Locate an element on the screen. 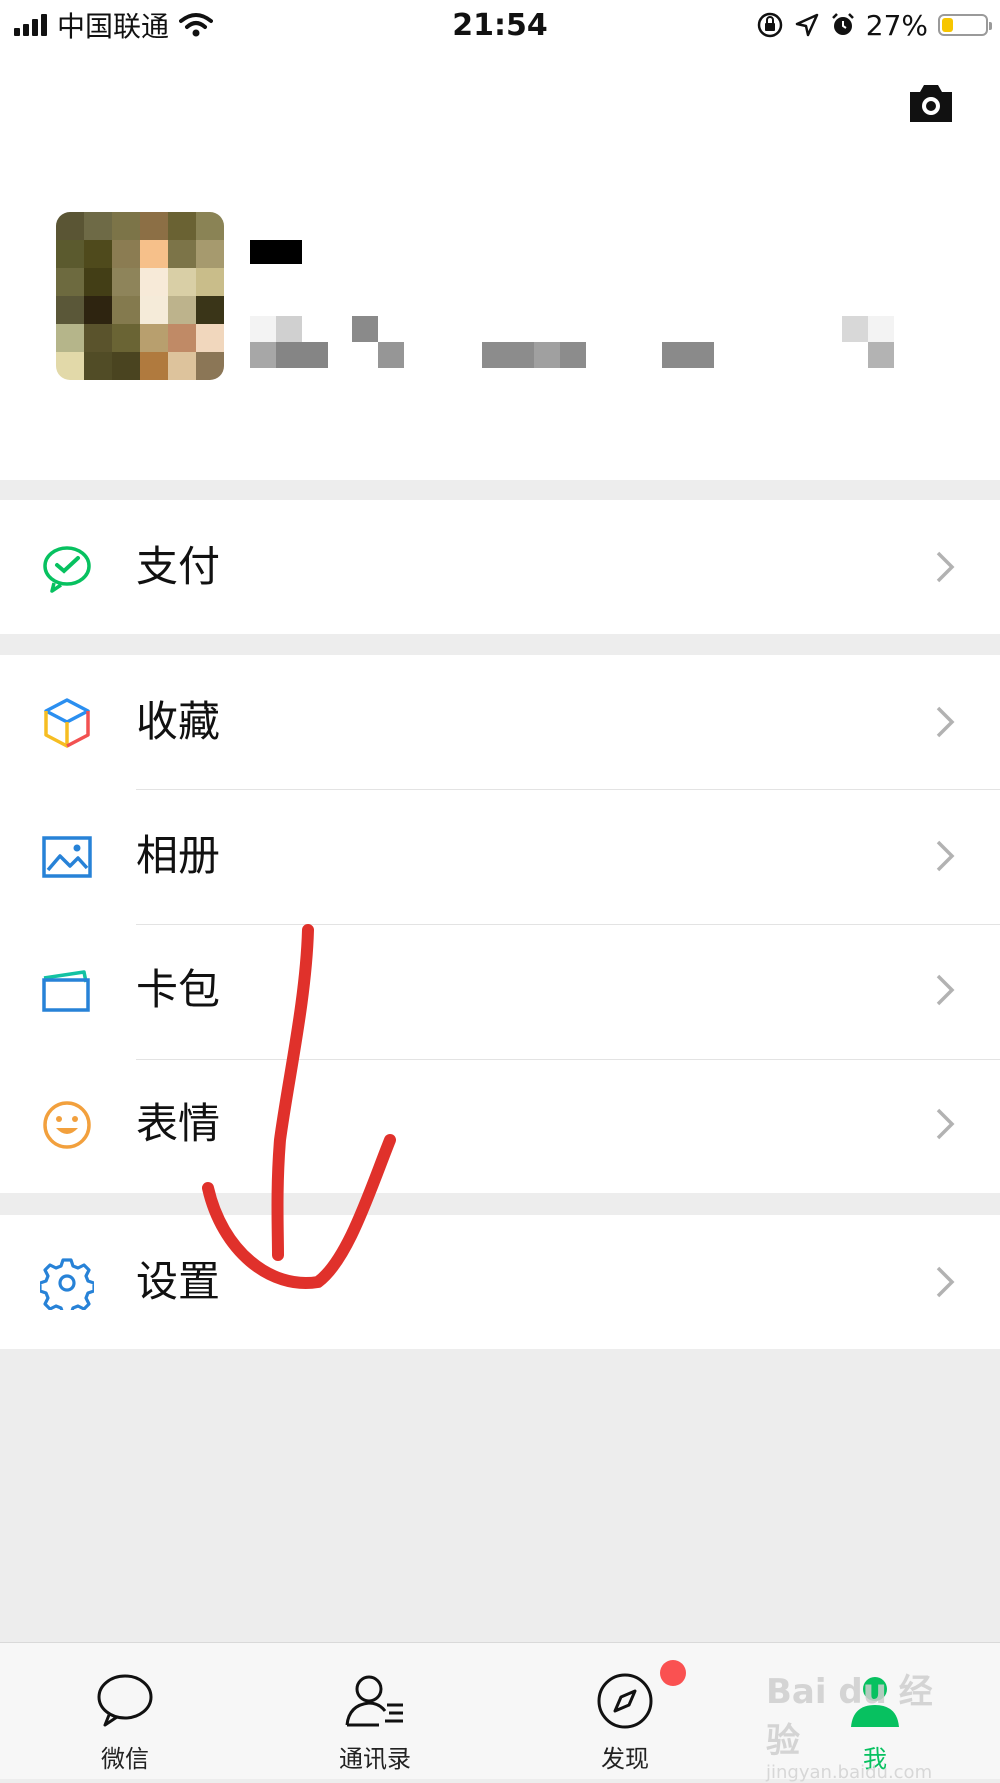  menu-item-settings: 设置 is located at coordinates (500, 1282).